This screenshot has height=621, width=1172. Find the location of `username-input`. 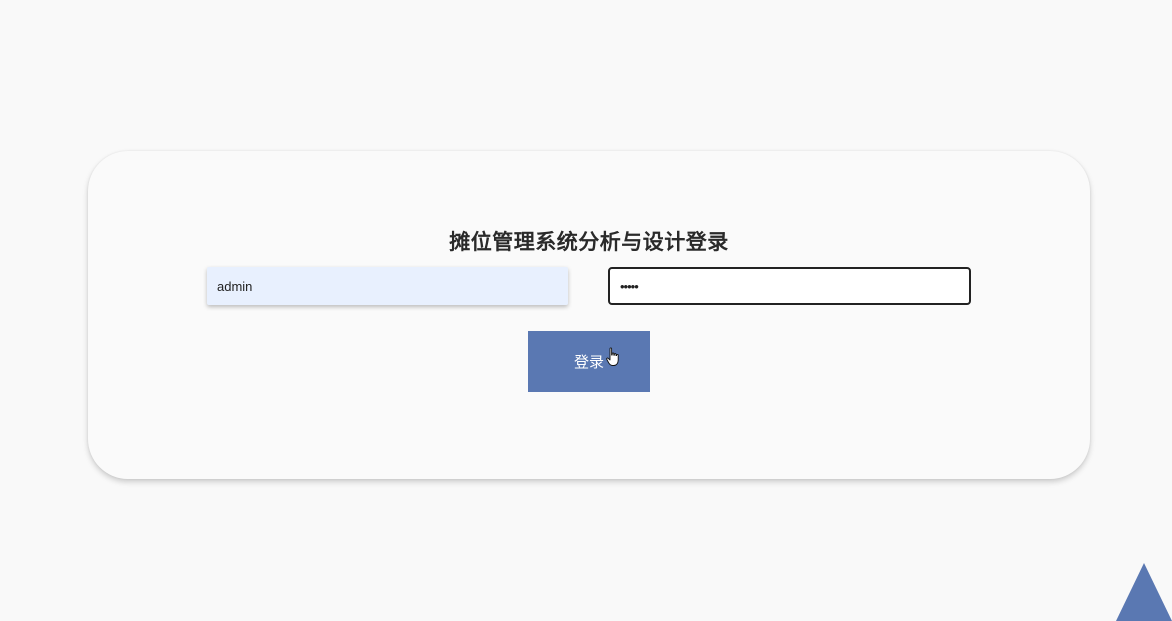

username-input is located at coordinates (387, 286).